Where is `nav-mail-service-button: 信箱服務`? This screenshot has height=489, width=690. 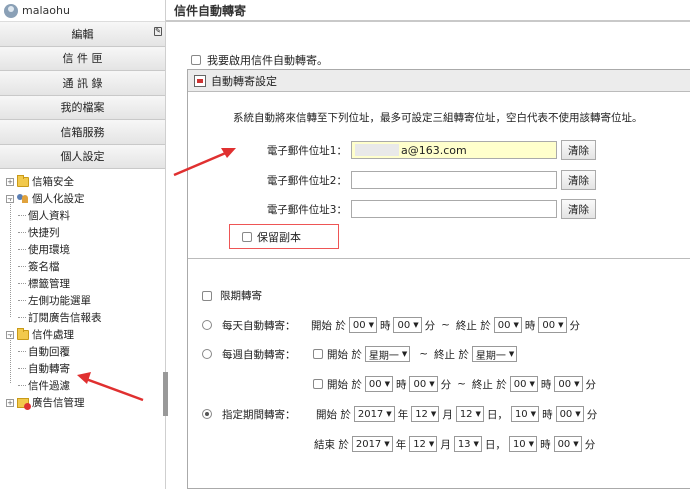 nav-mail-service-button: 信箱服務 is located at coordinates (82, 132).